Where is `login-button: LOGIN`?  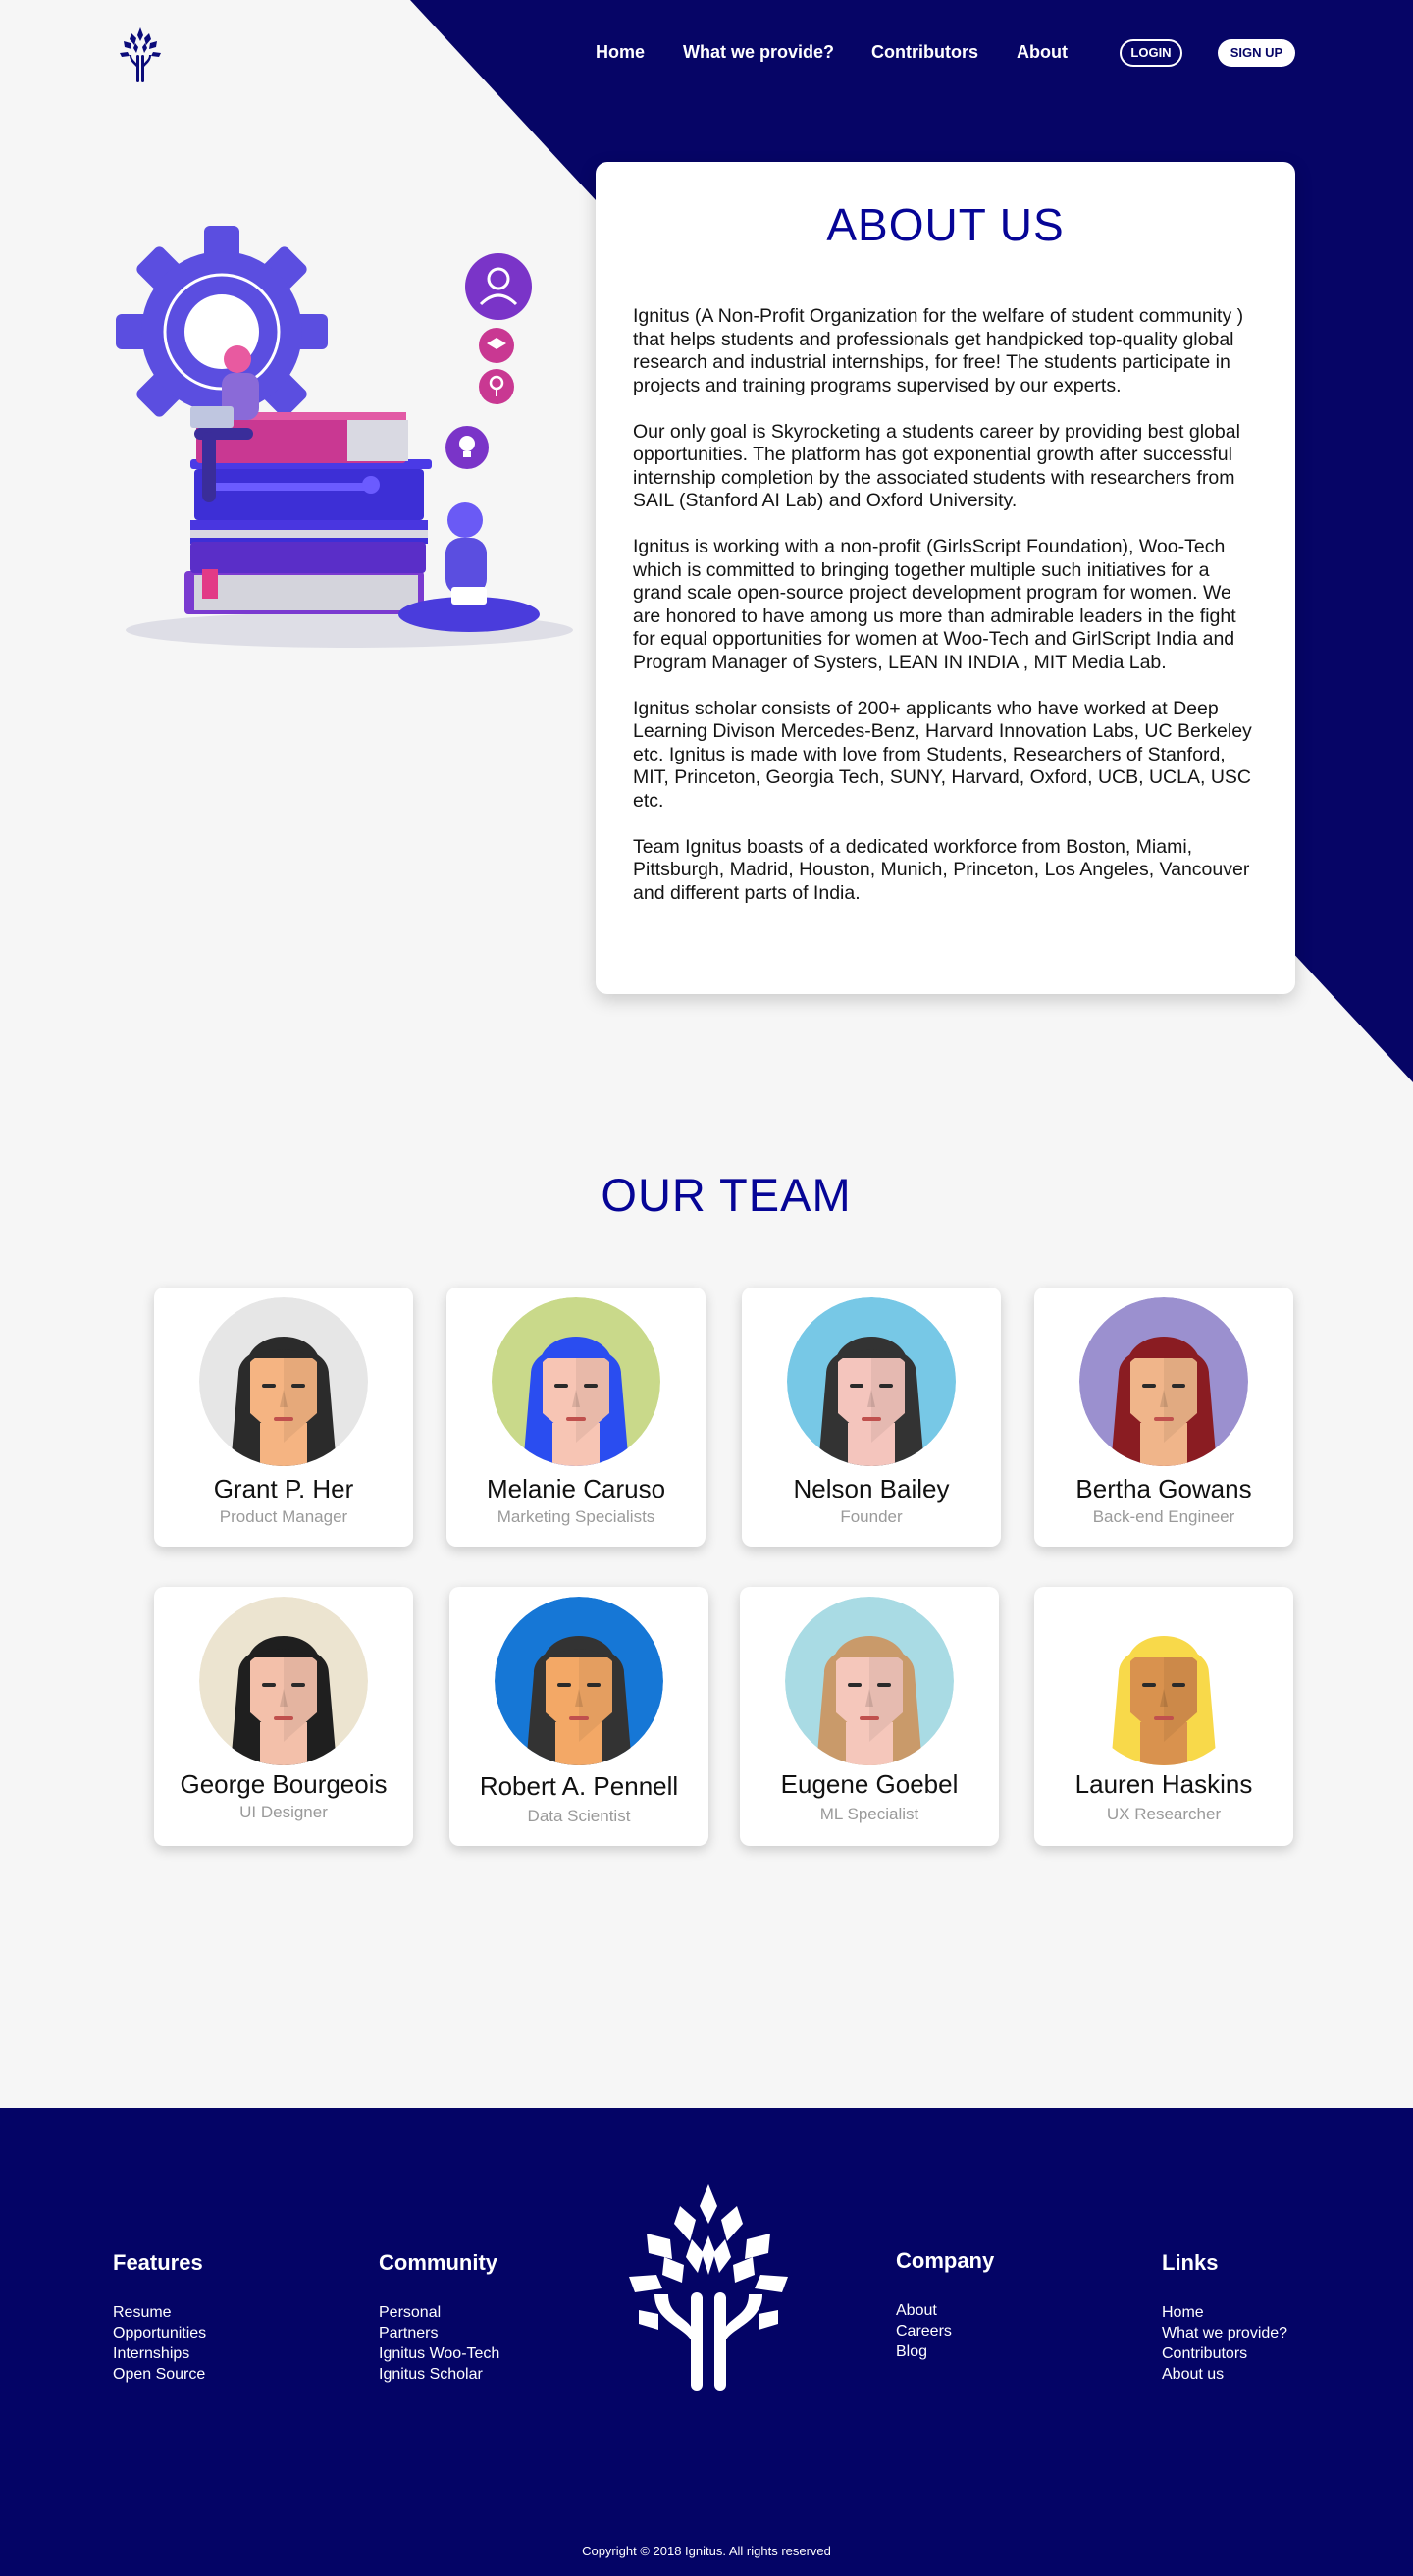 login-button: LOGIN is located at coordinates (1151, 53).